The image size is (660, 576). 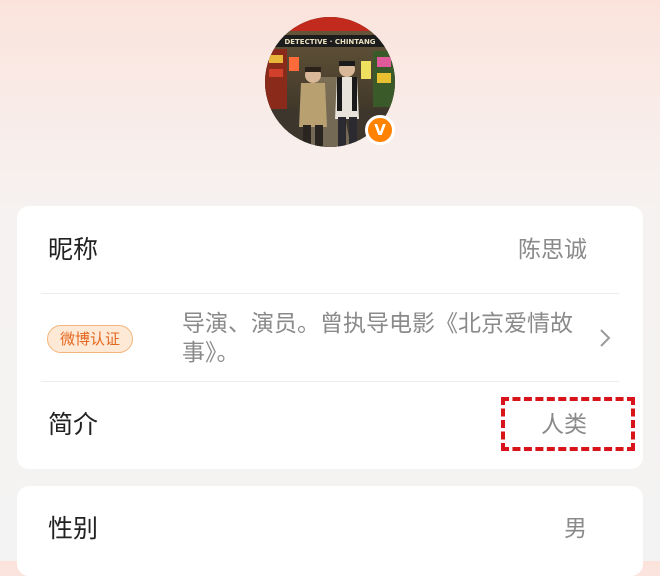 What do you see at coordinates (568, 424) in the screenshot?
I see `annotation-highlight-box` at bounding box center [568, 424].